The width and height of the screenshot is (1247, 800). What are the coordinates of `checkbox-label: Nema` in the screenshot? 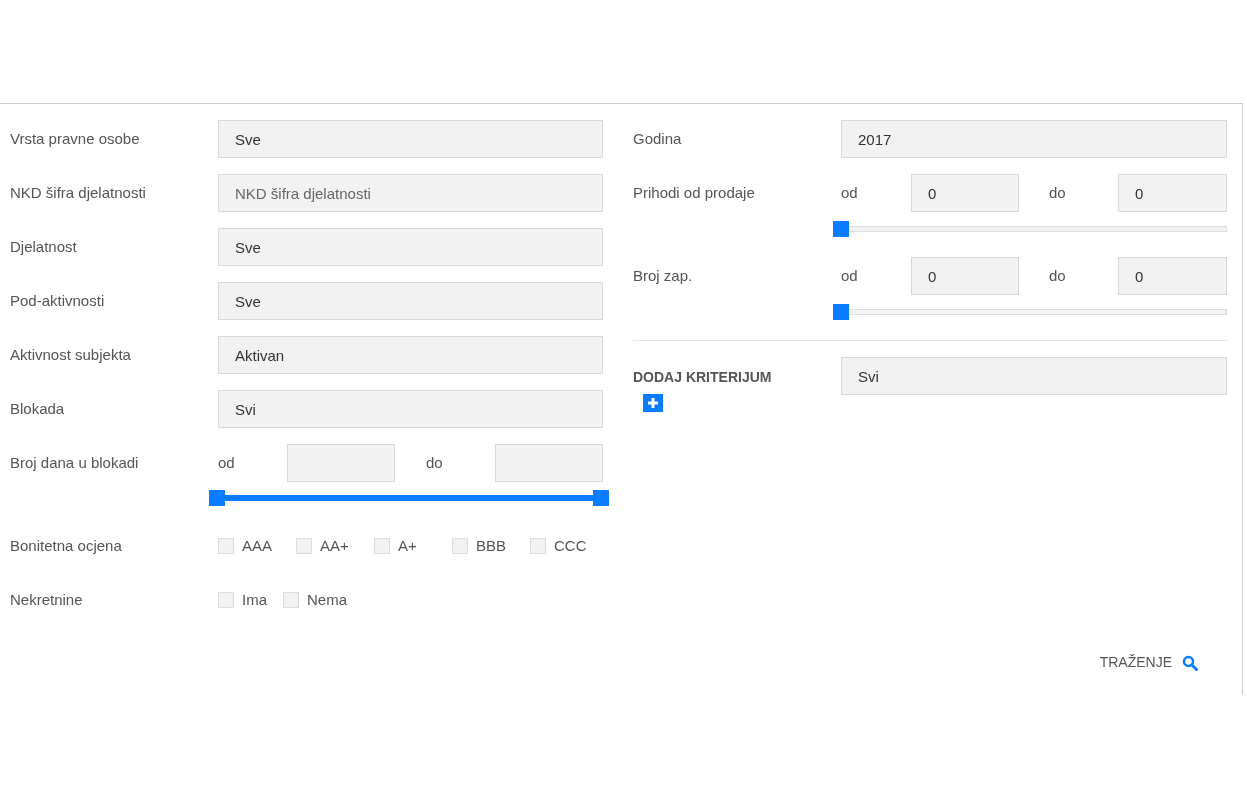 It's located at (327, 599).